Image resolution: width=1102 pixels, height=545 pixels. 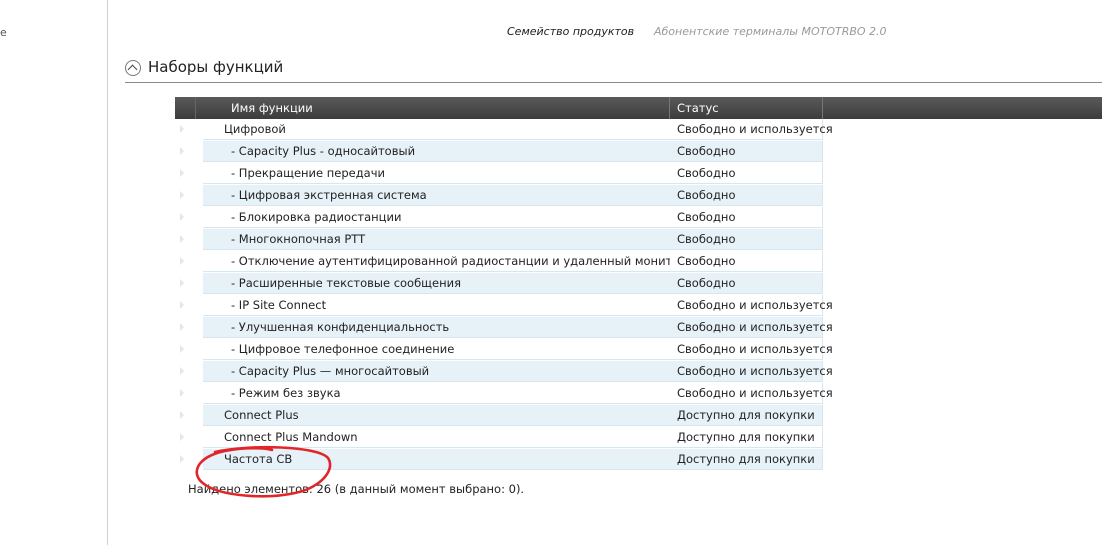 What do you see at coordinates (133, 68) in the screenshot?
I see `collapse-chevron-icon` at bounding box center [133, 68].